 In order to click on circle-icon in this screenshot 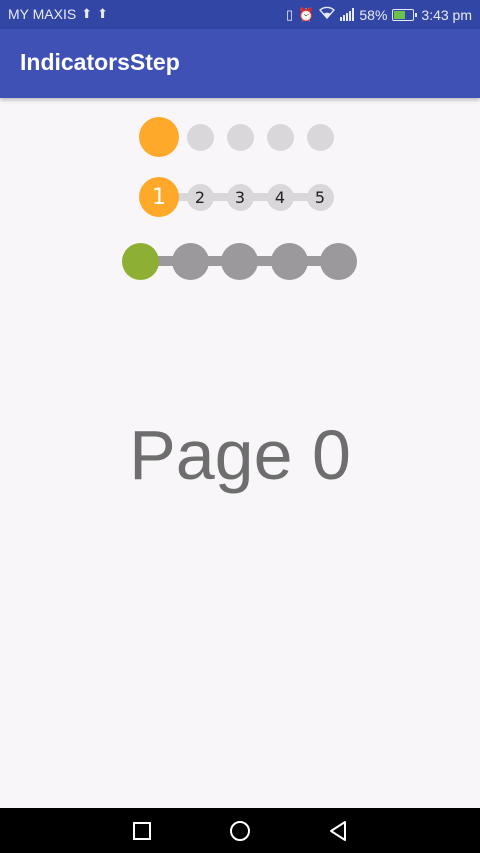, I will do `click(240, 831)`.